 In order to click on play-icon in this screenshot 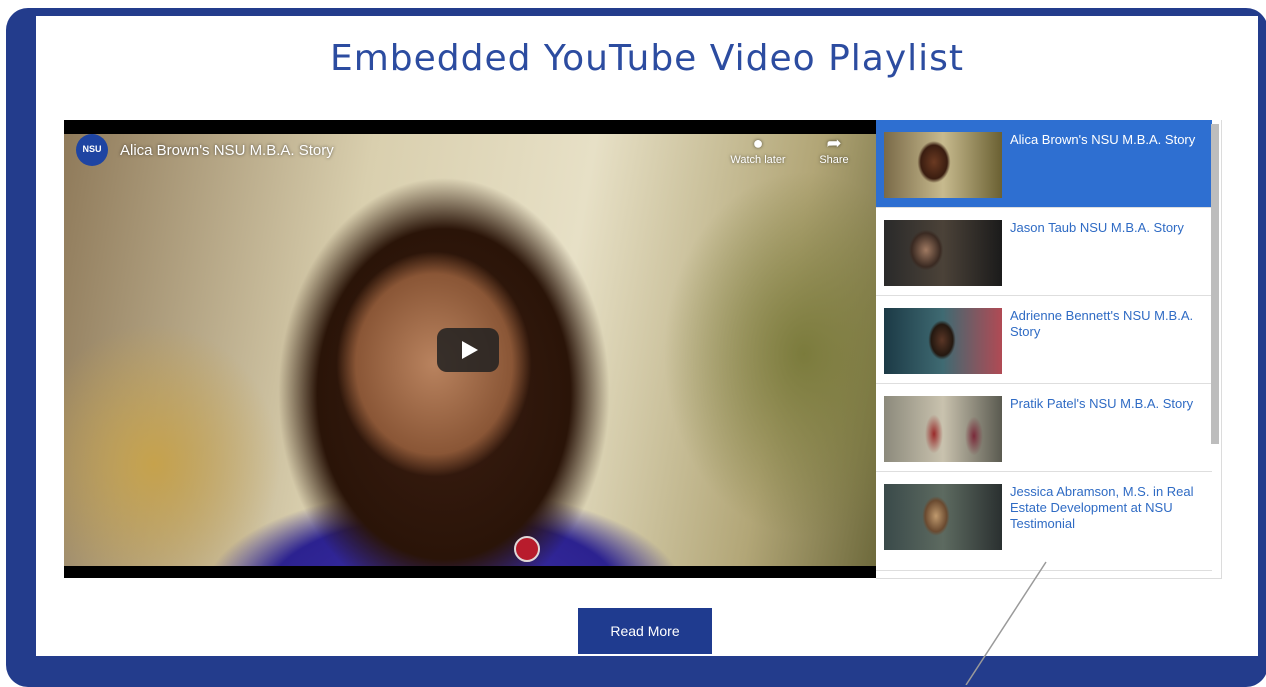, I will do `click(470, 350)`.